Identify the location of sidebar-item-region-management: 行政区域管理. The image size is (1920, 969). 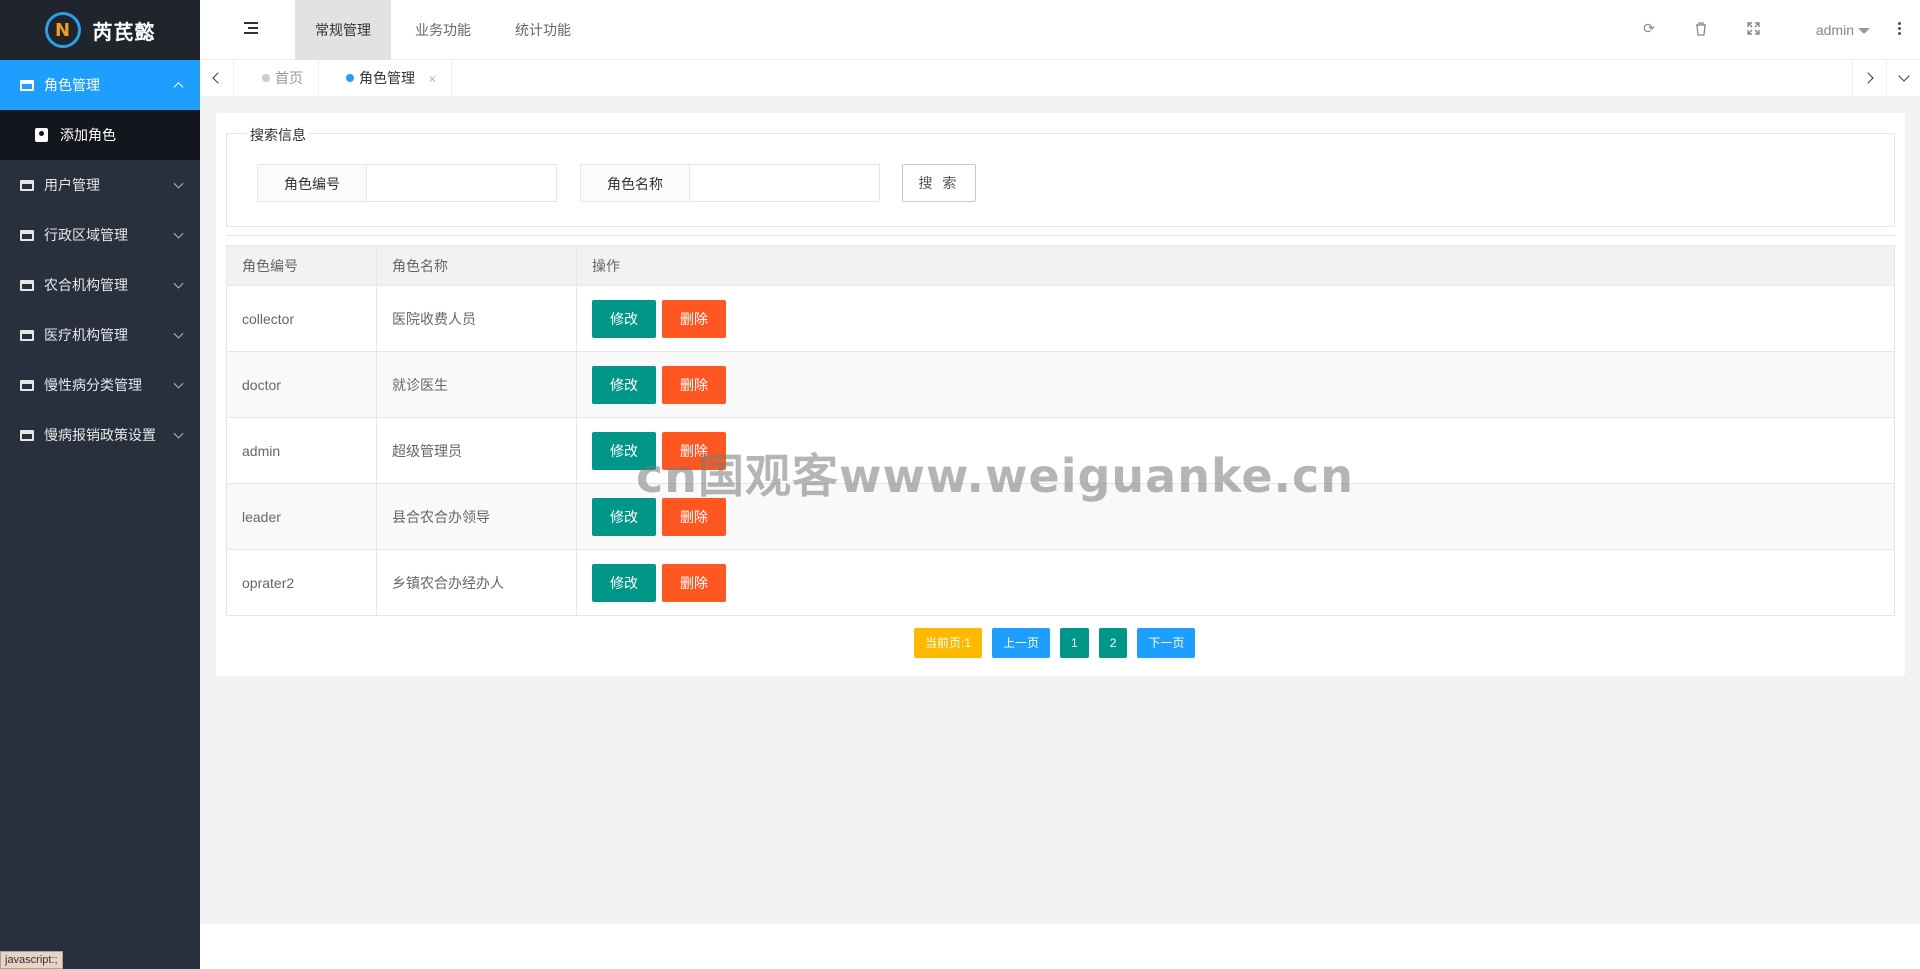
(100, 235).